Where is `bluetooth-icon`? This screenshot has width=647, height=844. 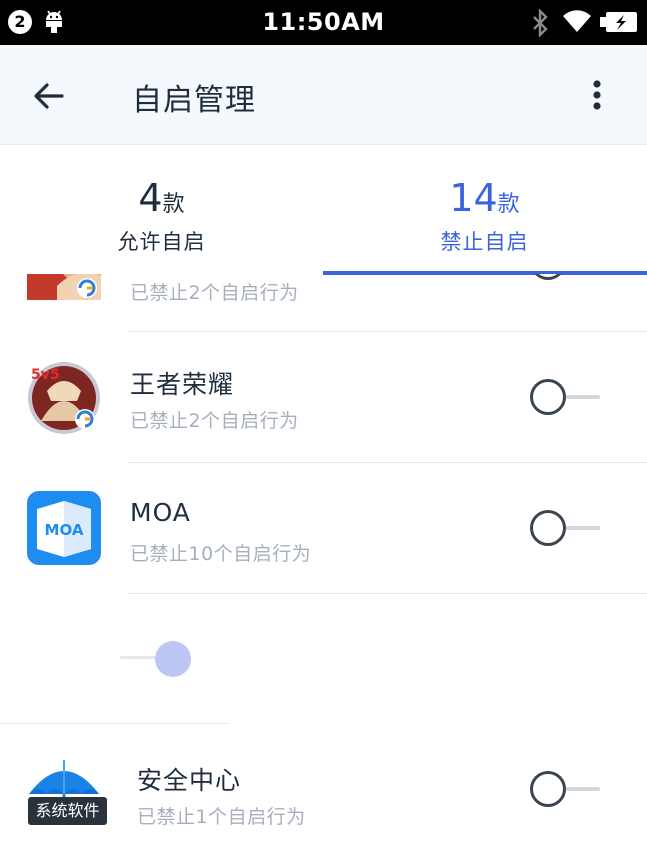
bluetooth-icon is located at coordinates (540, 23).